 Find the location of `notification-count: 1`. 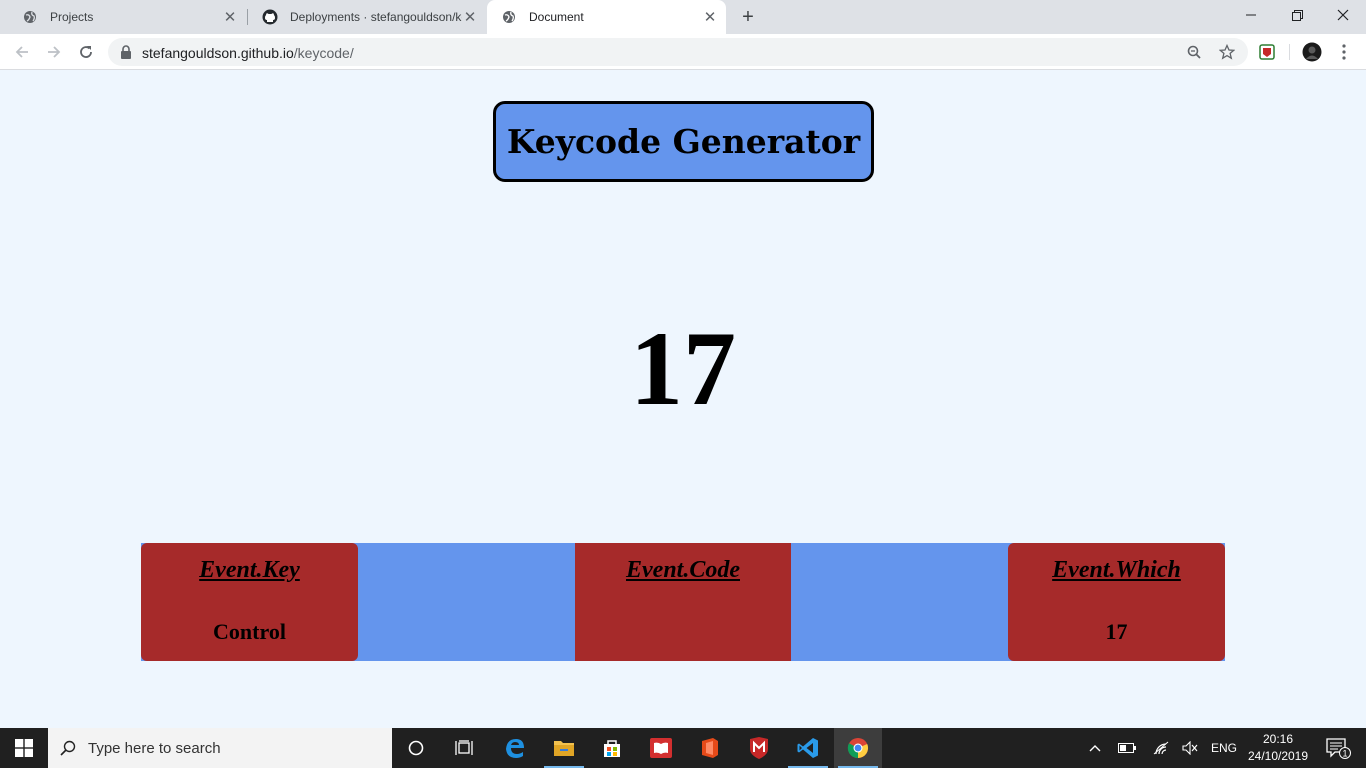

notification-count: 1 is located at coordinates (1344, 754).